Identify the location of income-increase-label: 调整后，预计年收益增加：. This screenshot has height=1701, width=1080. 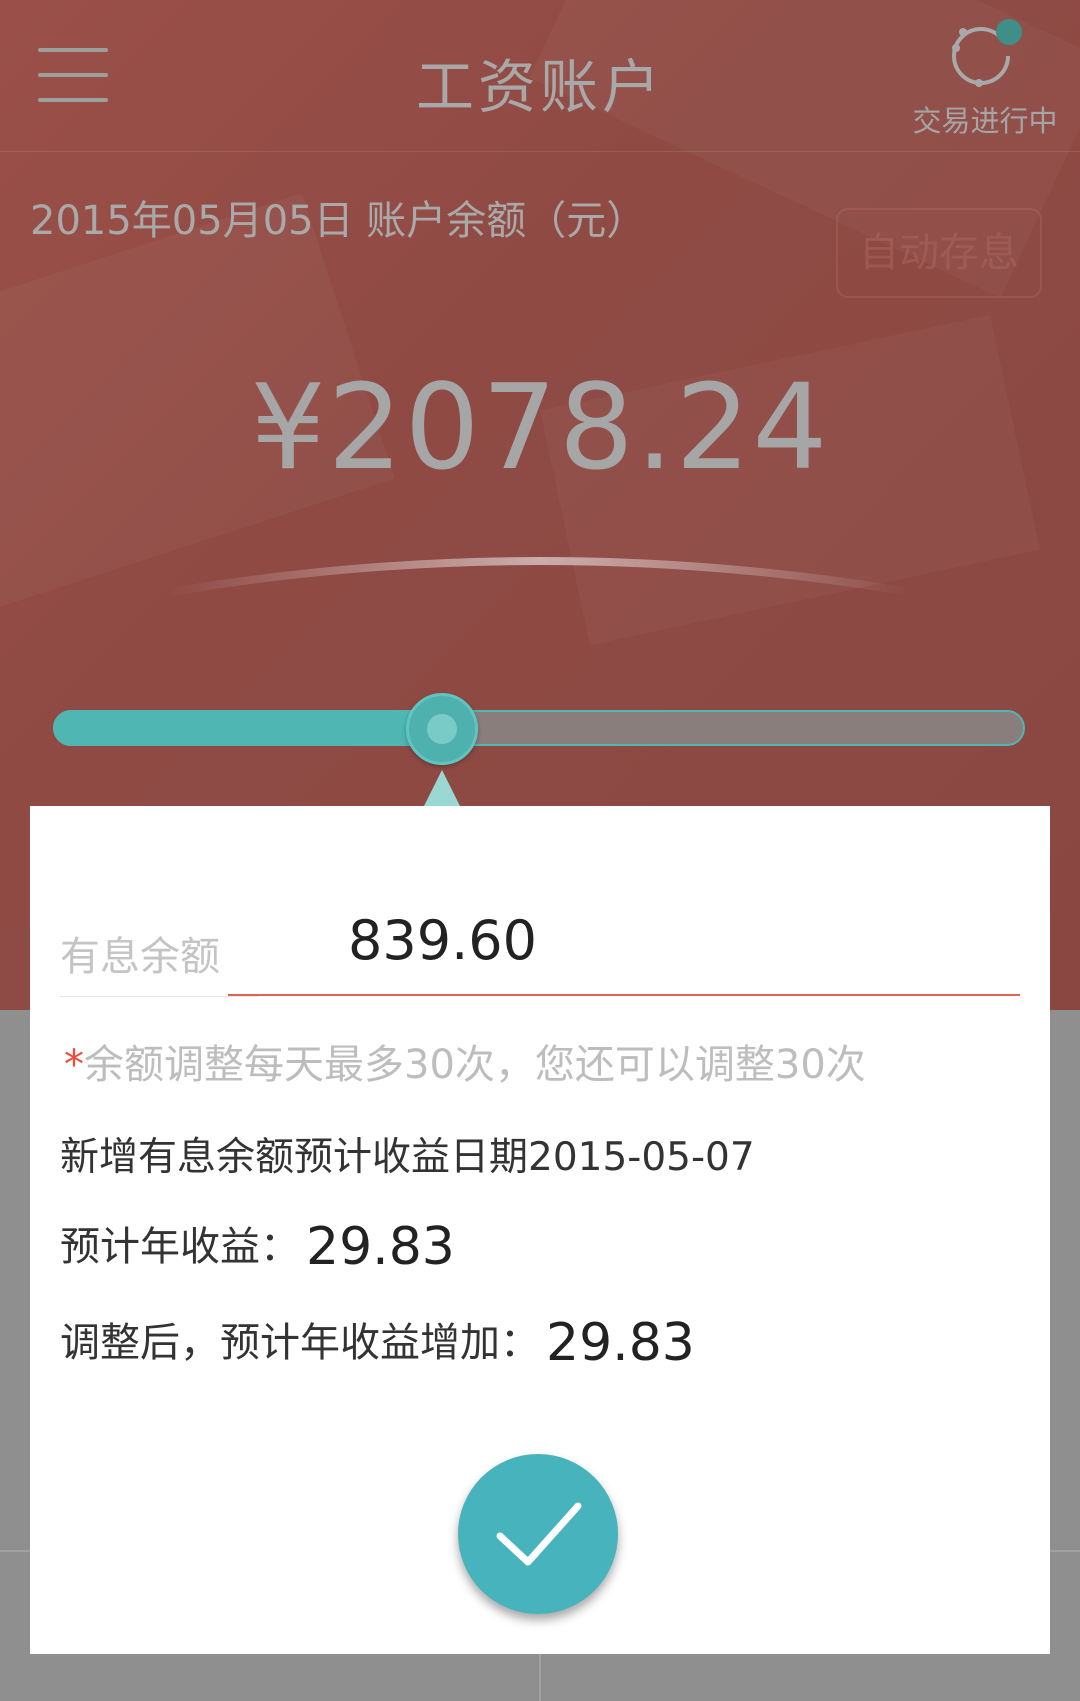
(300, 1343).